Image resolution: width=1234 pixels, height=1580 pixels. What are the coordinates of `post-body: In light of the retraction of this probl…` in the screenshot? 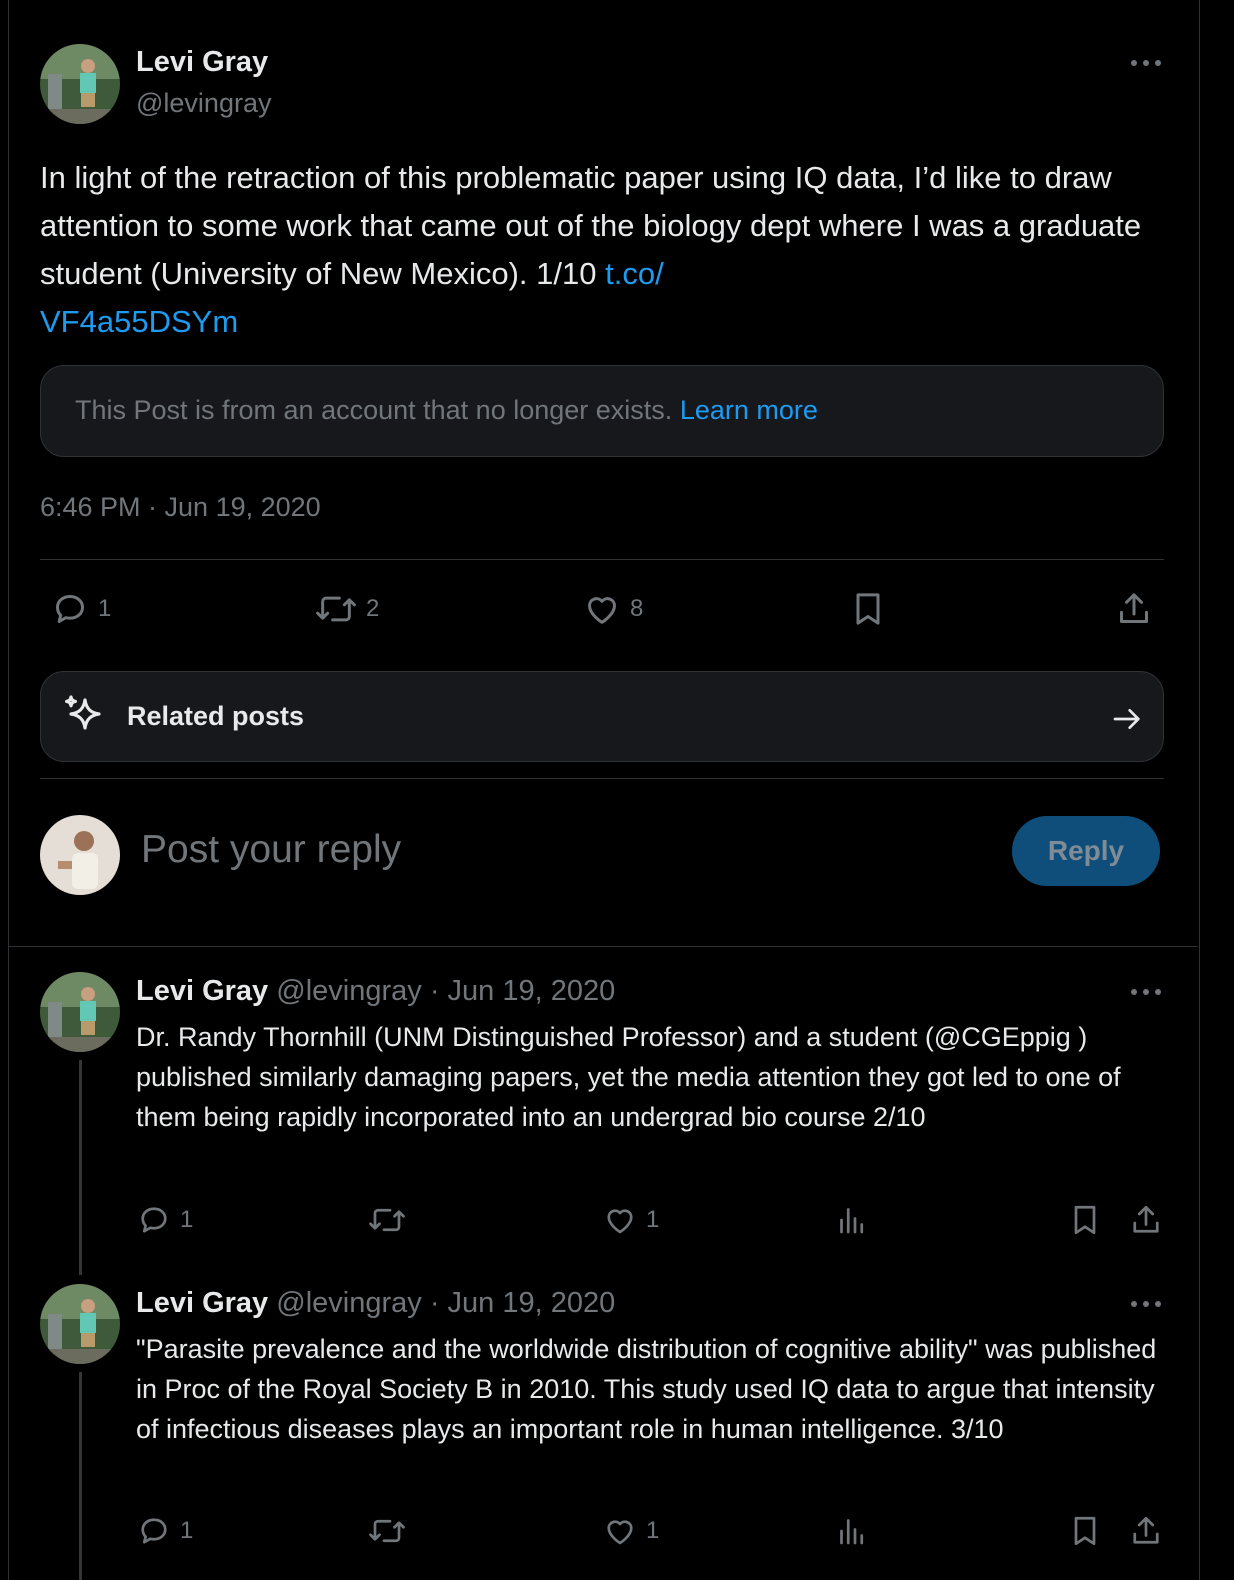 It's located at (595, 225).